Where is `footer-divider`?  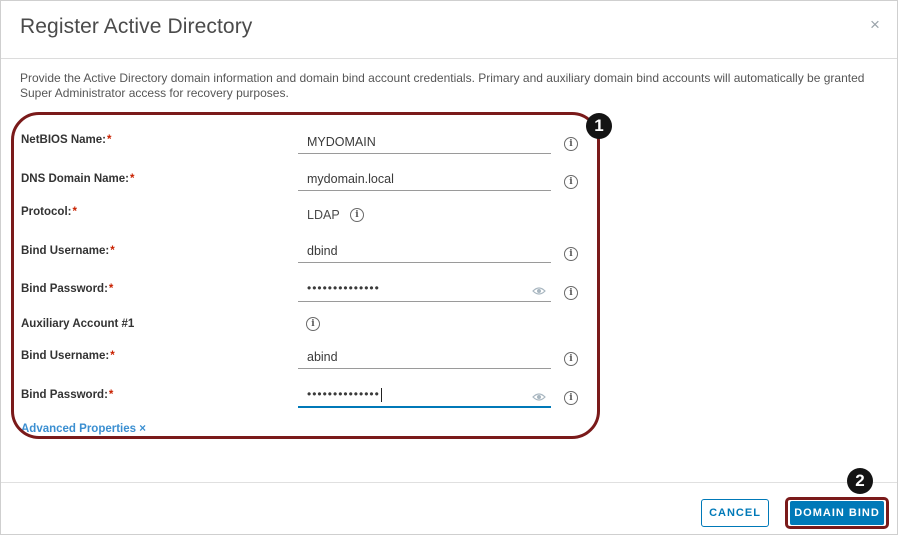
footer-divider is located at coordinates (449, 482).